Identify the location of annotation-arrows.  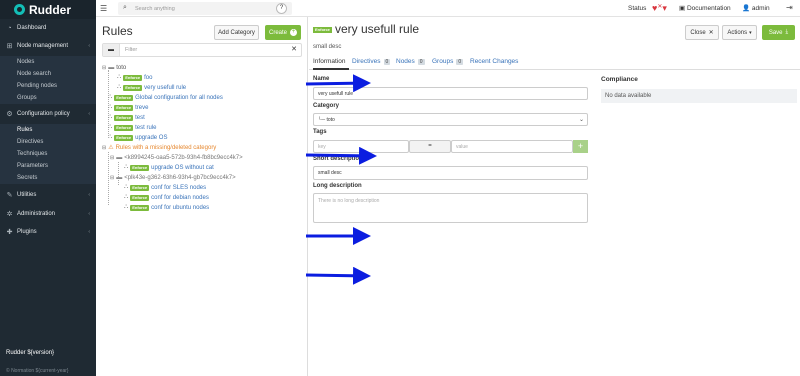
(341, 179).